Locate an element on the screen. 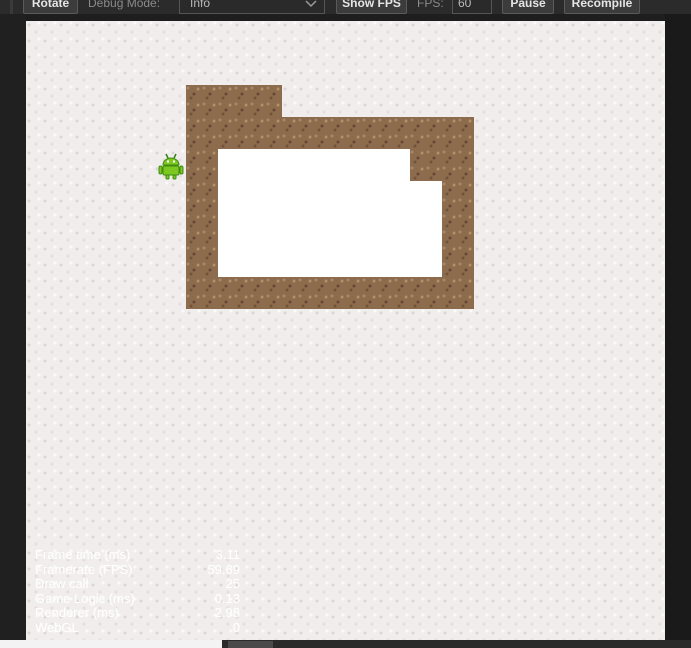 The width and height of the screenshot is (691, 648). show-fps-button: Show FPS is located at coordinates (371, 7).